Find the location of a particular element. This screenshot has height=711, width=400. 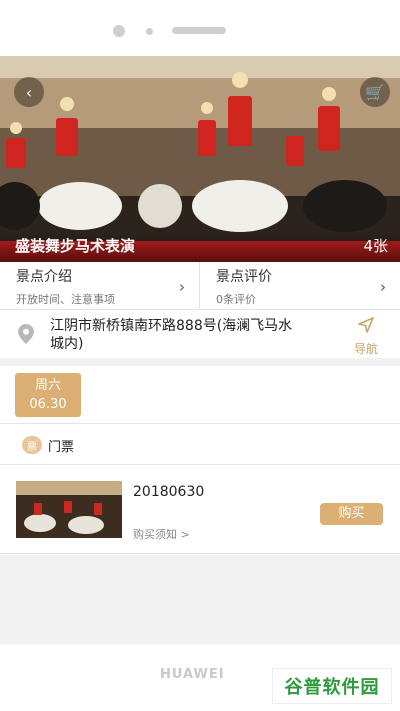

navigation-label: 导航 is located at coordinates (365, 349).